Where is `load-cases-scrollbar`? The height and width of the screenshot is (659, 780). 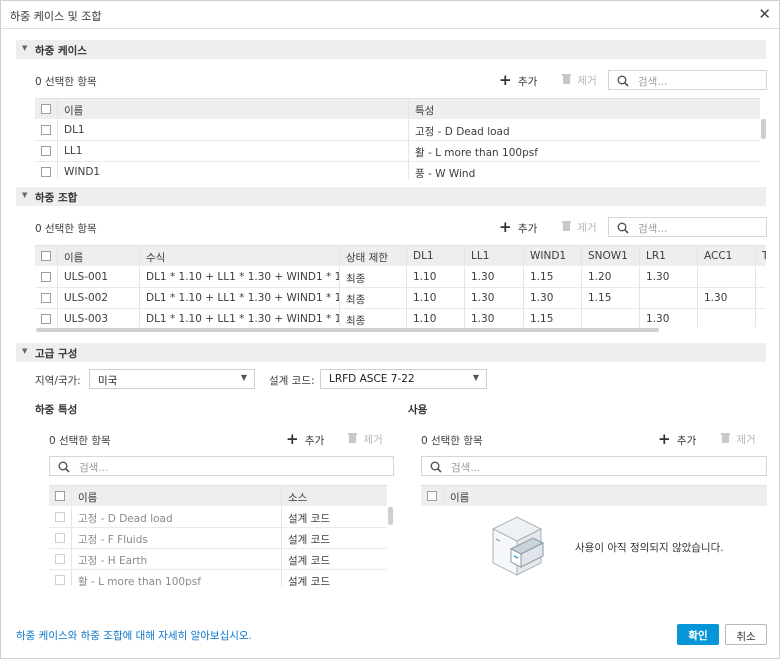
load-cases-scrollbar is located at coordinates (763, 129).